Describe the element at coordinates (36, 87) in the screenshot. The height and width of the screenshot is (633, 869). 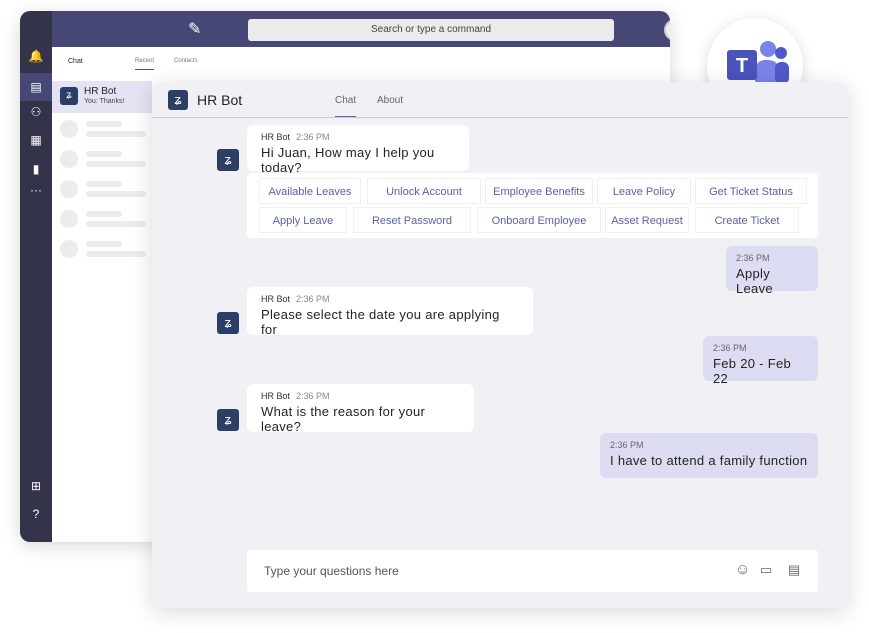
I see `chat-icon: ▤` at that location.